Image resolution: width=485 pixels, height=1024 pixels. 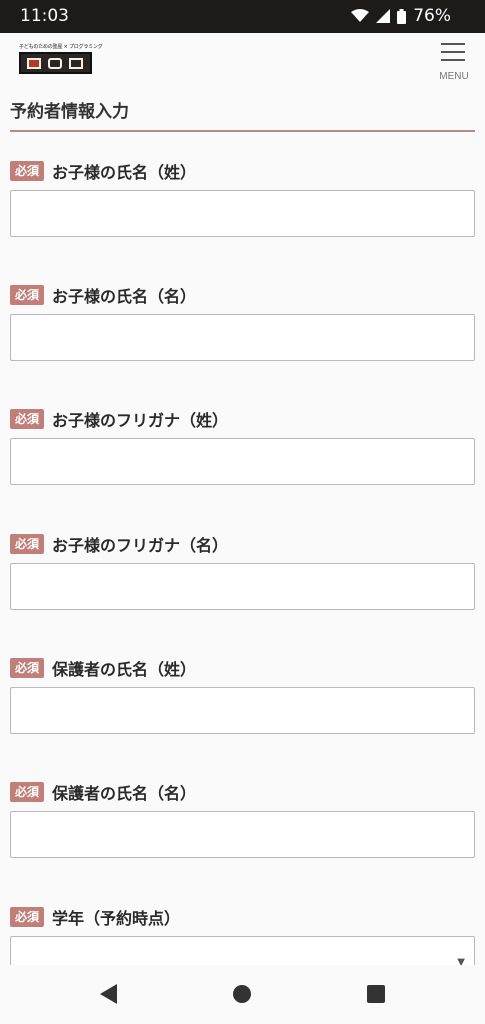 I want to click on site-header: 子どものための塾屋 × プログラミング MENU, so click(x=242, y=62).